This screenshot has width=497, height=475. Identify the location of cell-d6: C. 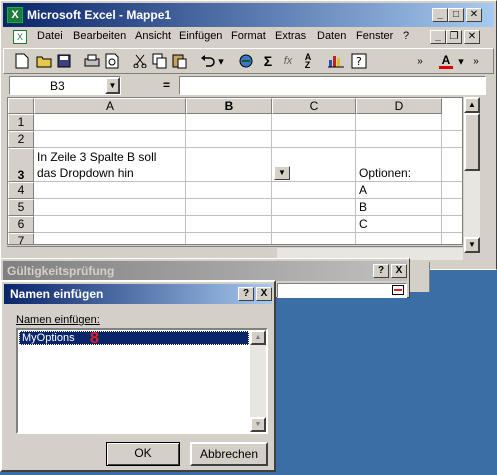
(362, 224).